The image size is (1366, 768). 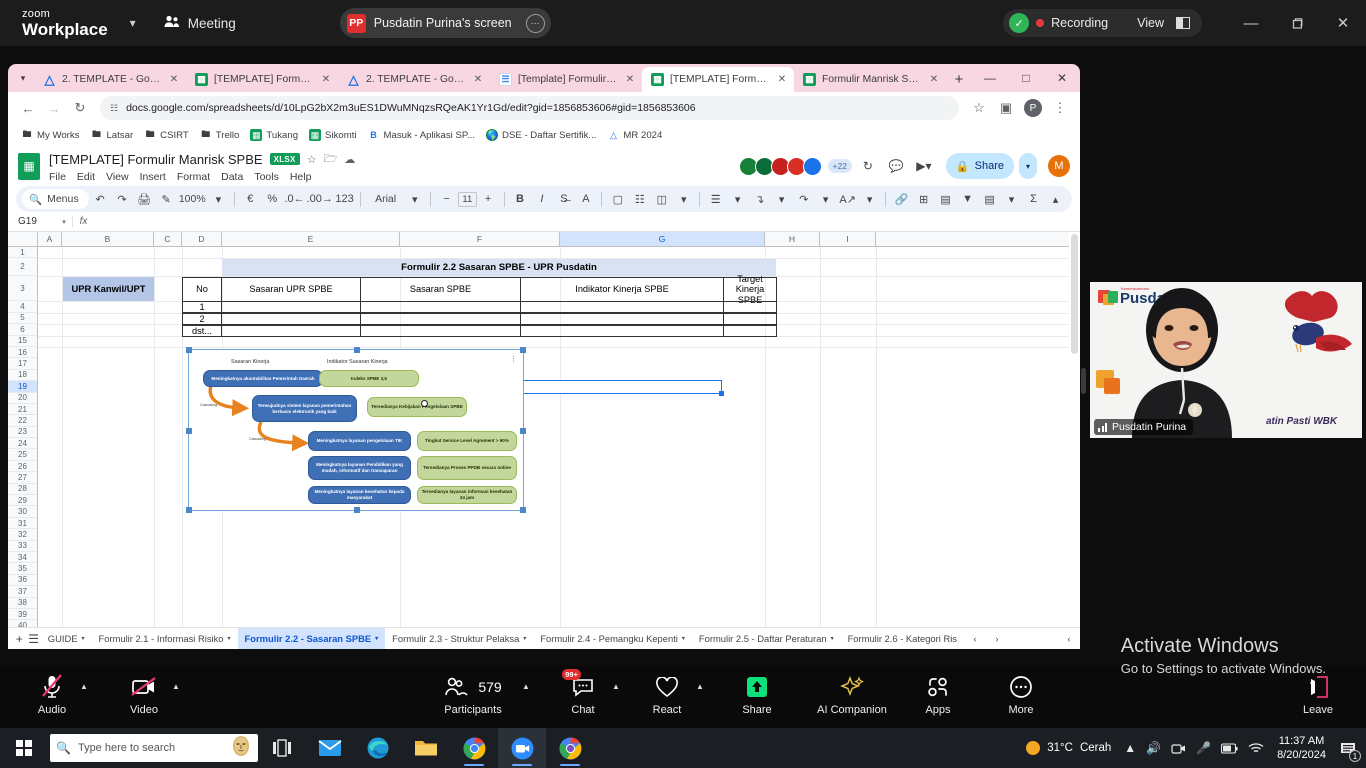 I want to click on form-title-cell: Formulir 2.2 Sasaran SPBE - UPR Pusdatin, so click(x=499, y=267).